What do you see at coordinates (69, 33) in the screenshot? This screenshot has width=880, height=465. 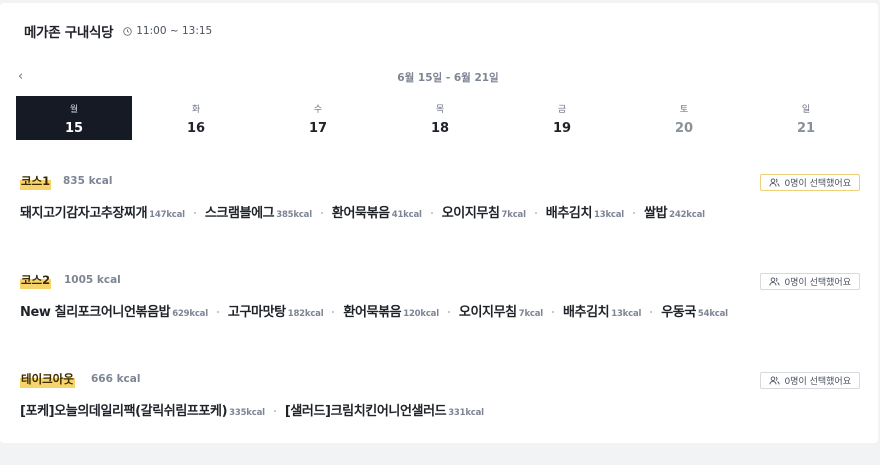 I see `cafeteria-title: 메가존 구내식당` at bounding box center [69, 33].